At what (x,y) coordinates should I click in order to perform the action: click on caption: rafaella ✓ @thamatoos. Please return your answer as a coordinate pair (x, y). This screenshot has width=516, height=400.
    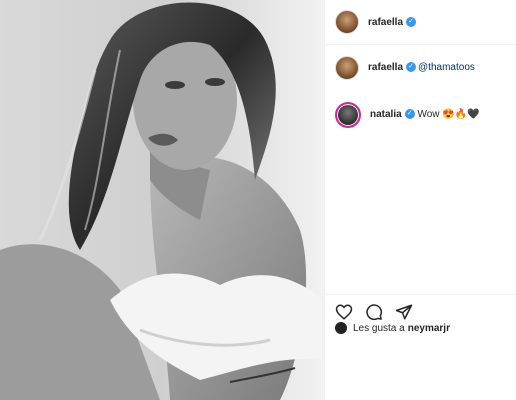
    Looking at the image, I should click on (420, 68).